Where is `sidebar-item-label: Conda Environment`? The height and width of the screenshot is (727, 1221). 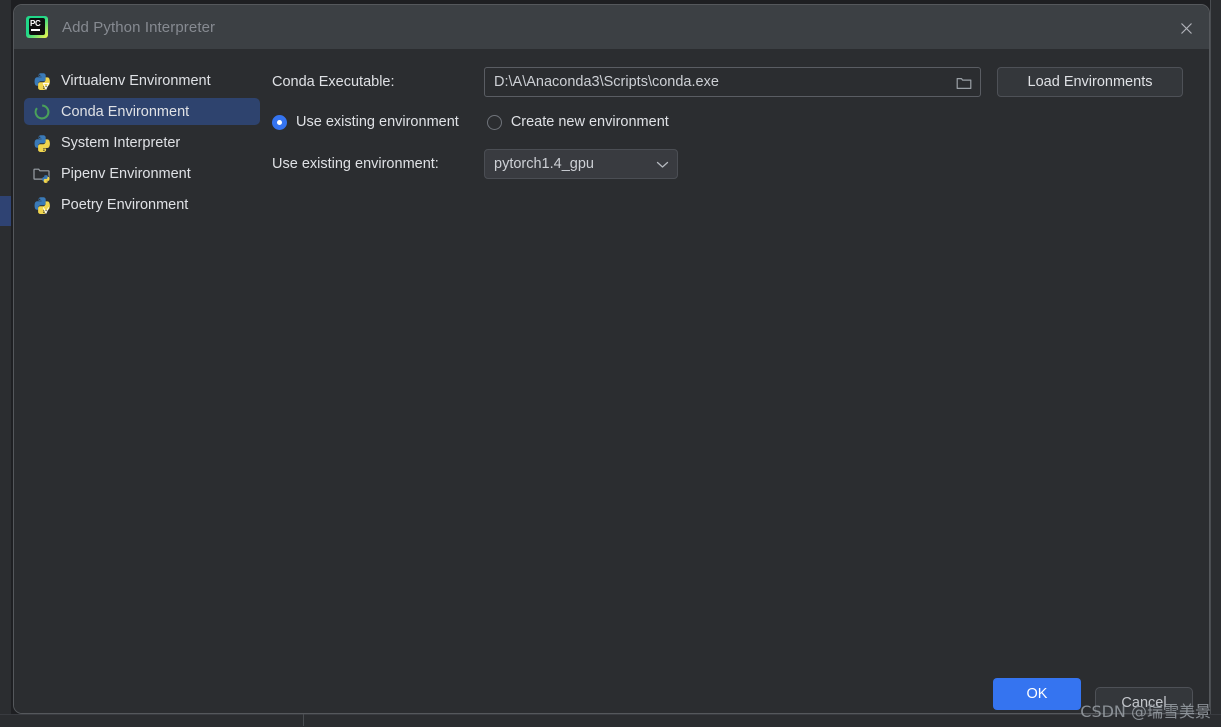 sidebar-item-label: Conda Environment is located at coordinates (125, 112).